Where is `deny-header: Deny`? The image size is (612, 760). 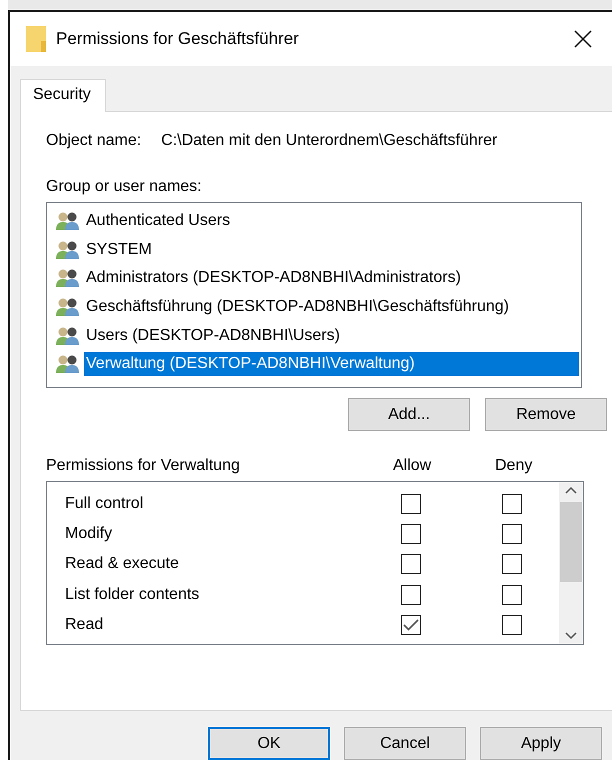 deny-header: Deny is located at coordinates (514, 466).